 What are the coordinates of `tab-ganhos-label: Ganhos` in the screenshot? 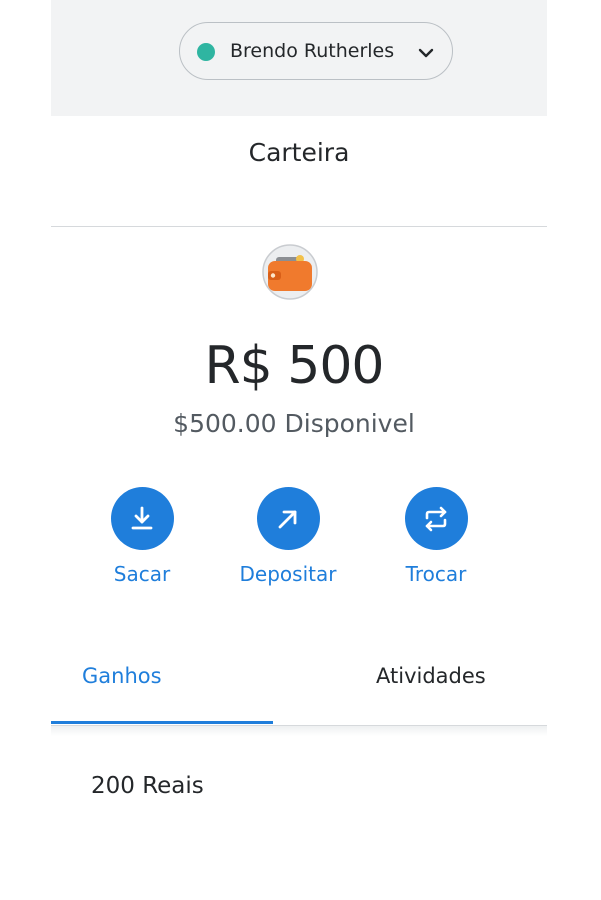 It's located at (122, 676).